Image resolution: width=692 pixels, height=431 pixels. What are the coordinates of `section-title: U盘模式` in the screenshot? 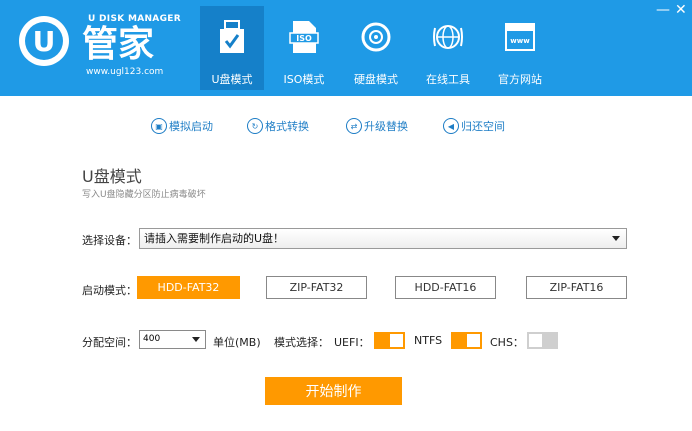 It's located at (112, 176).